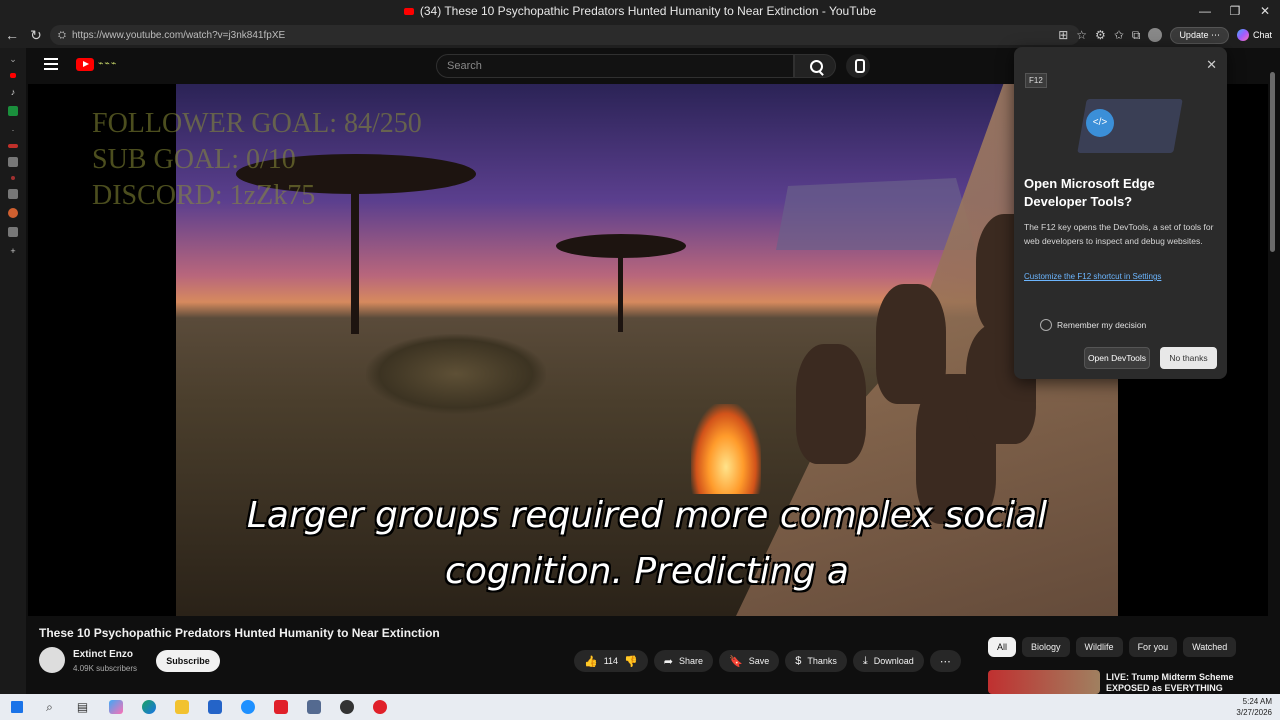 The height and width of the screenshot is (720, 1280). Describe the element at coordinates (798, 661) in the screenshot. I see `thanks-icon: $` at that location.